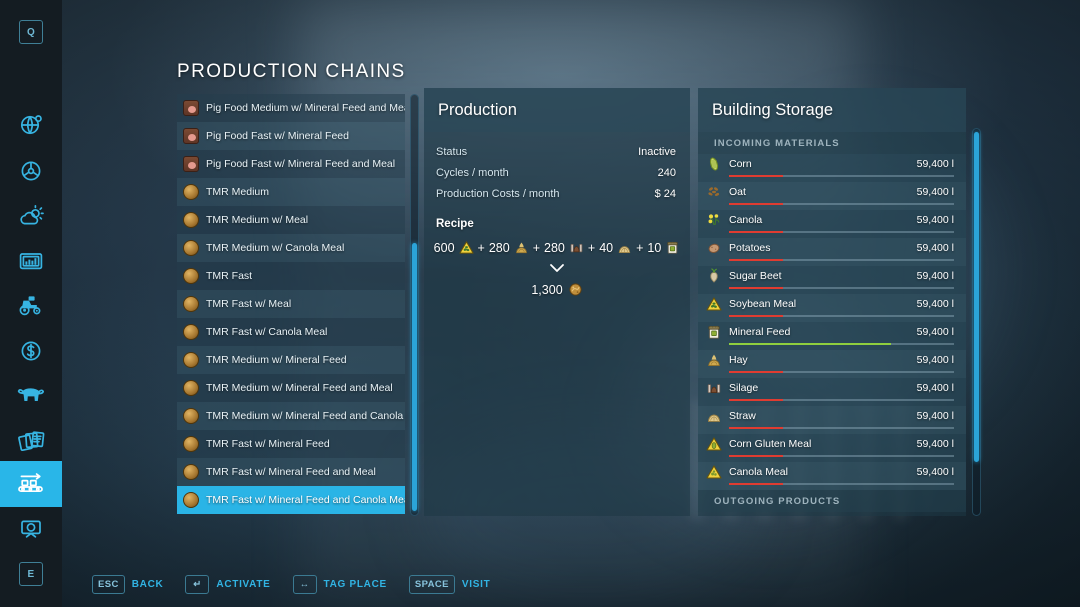  I want to click on storage-row: Corn 59,400 l, so click(832, 168).